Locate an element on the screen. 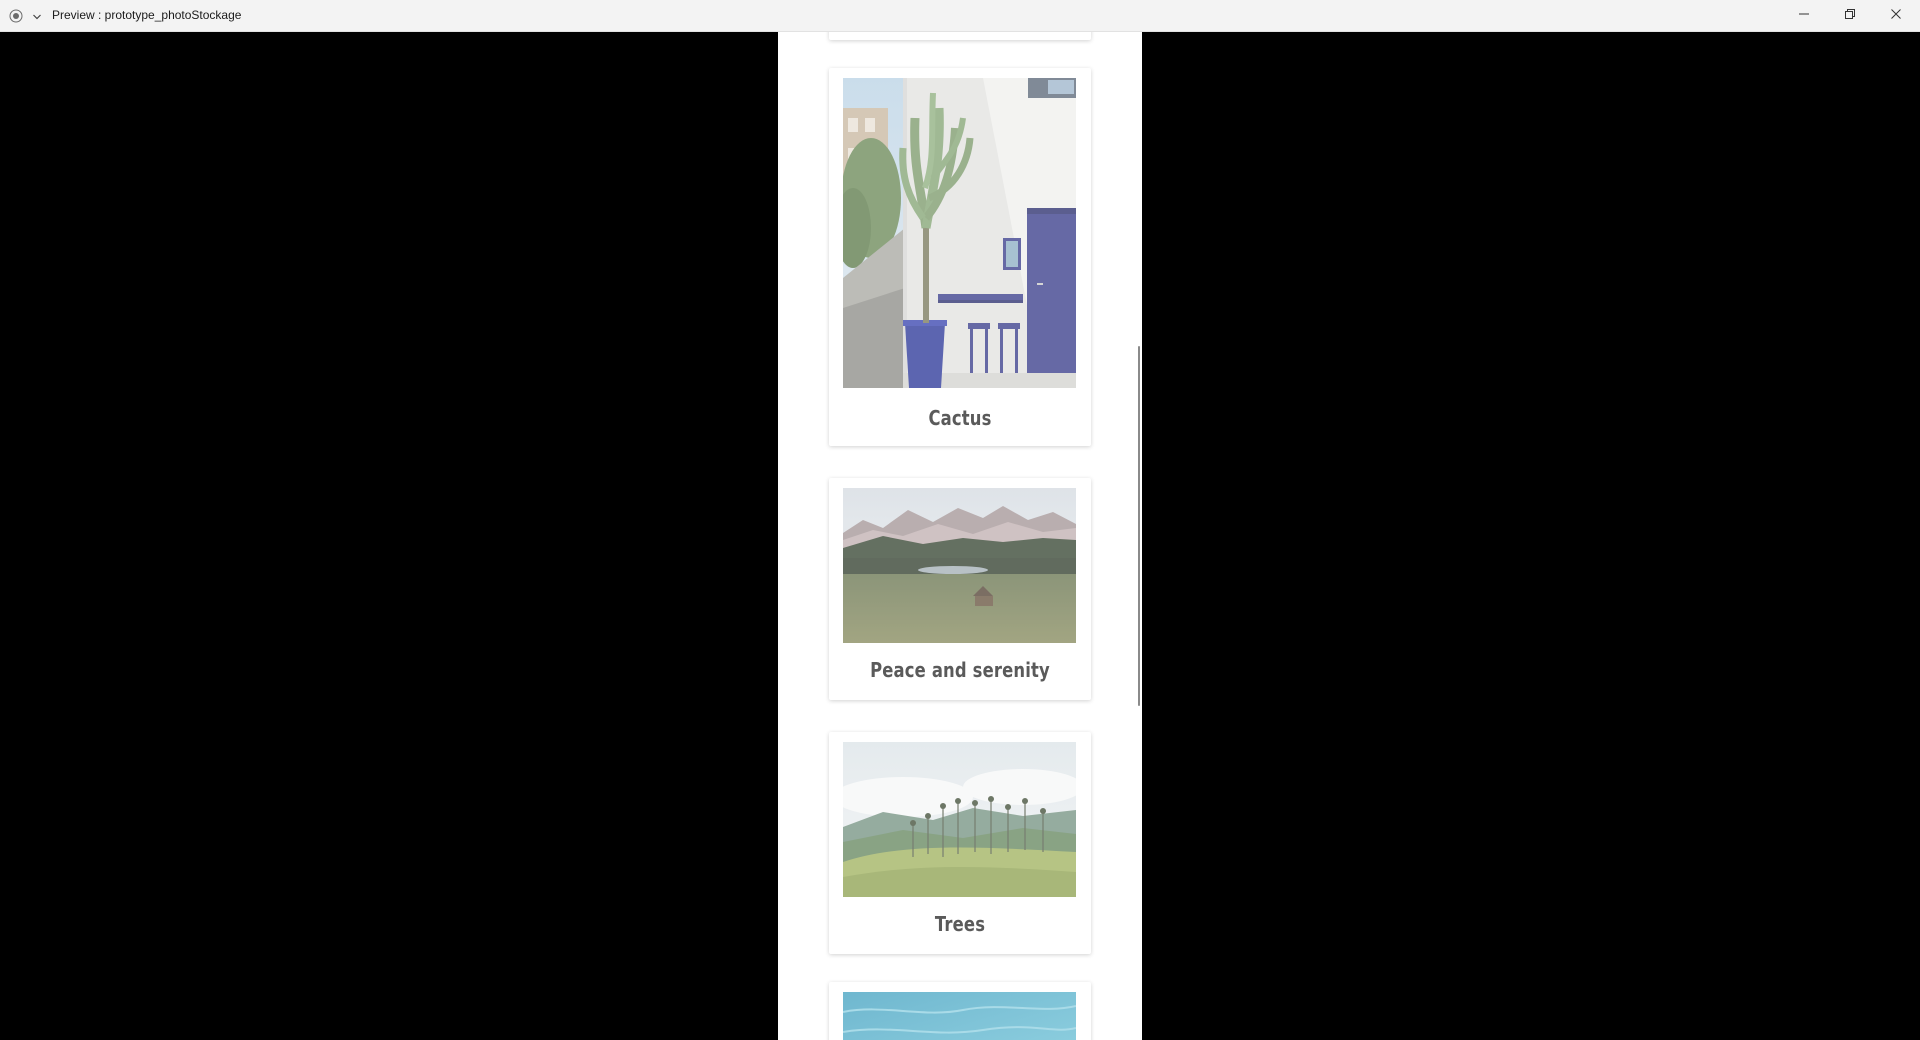 The height and width of the screenshot is (1040, 1920). vertical-scrollbar-thumb is located at coordinates (1139, 526).